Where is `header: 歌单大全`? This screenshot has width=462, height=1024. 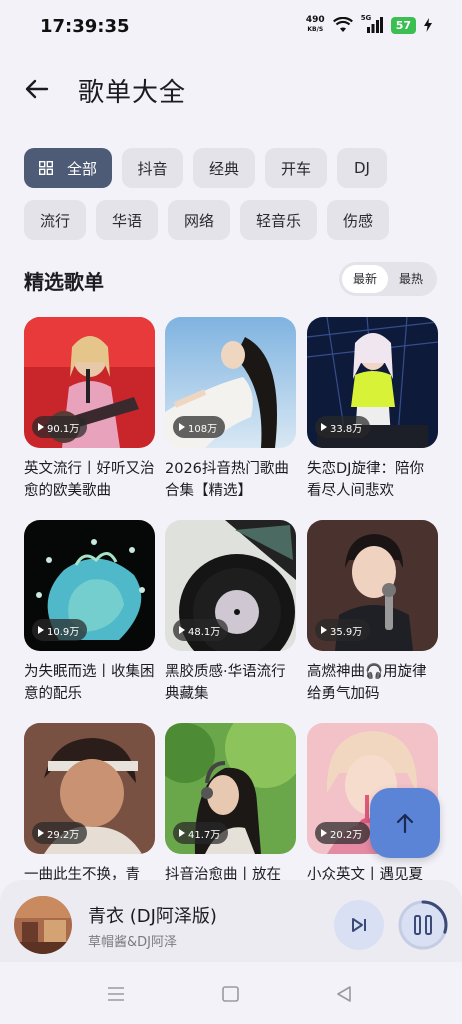
header: 歌单大全 is located at coordinates (231, 89).